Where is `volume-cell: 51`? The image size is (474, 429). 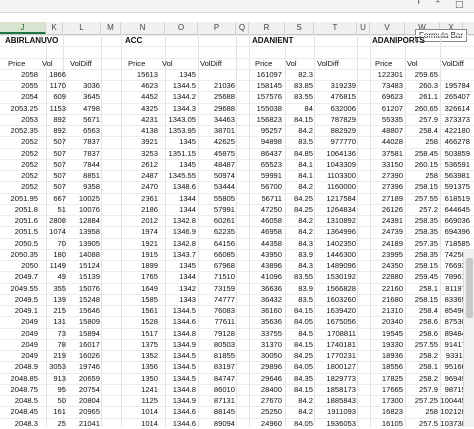
volume-cell: 51 is located at coordinates (53, 210).